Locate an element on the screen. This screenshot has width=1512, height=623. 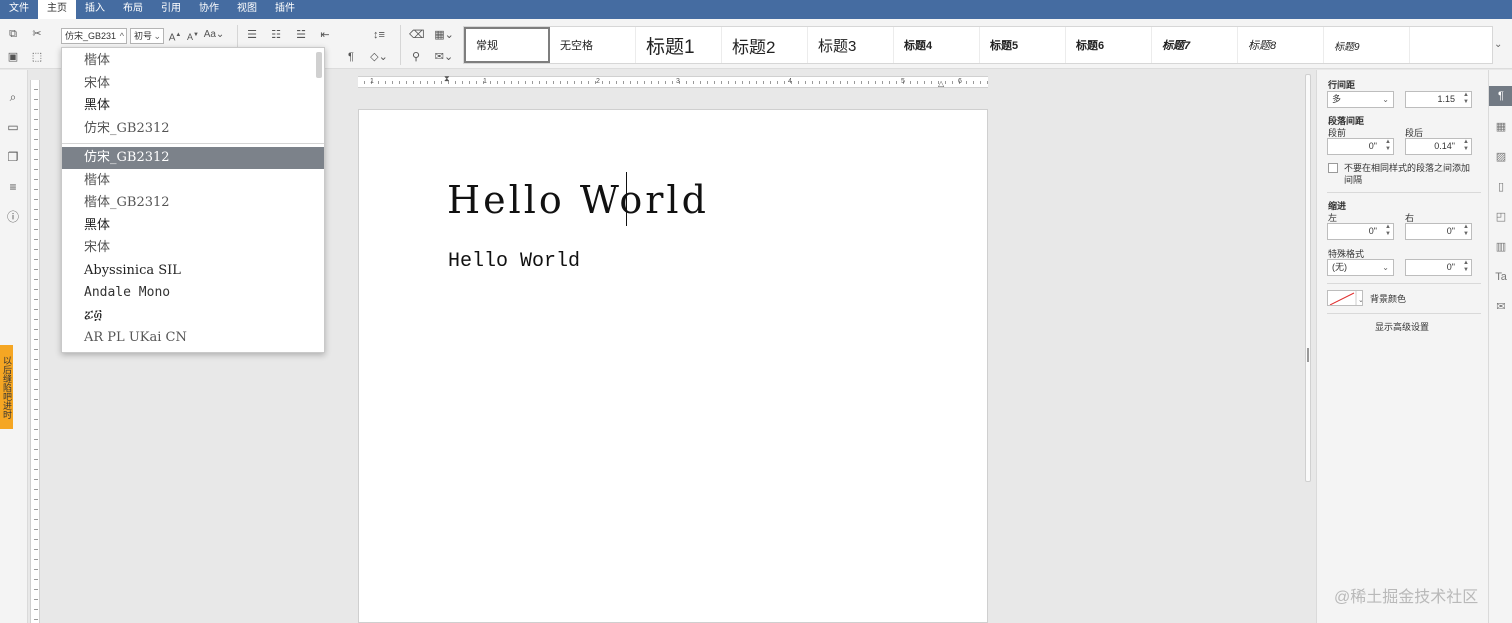
no-space-checkbox is located at coordinates (1333, 168).